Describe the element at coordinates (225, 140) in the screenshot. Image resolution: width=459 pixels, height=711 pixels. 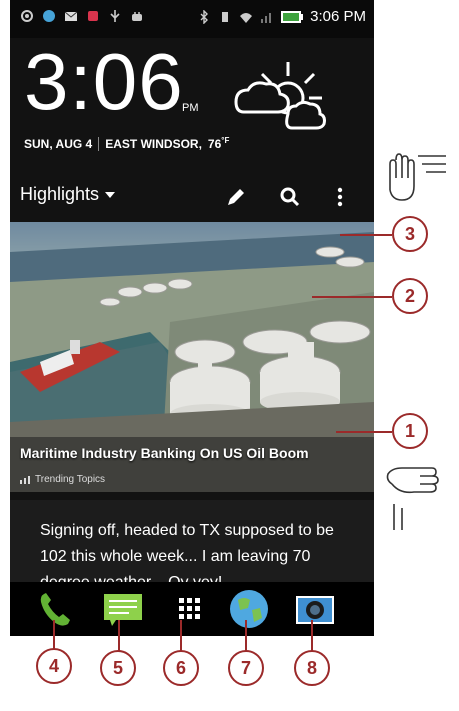
I see `temperature-unit: °F` at that location.